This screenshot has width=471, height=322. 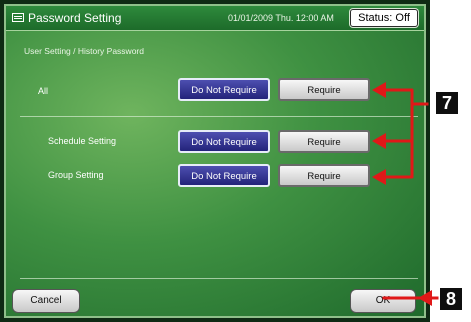 I want to click on arrowhead-all, so click(x=379, y=90).